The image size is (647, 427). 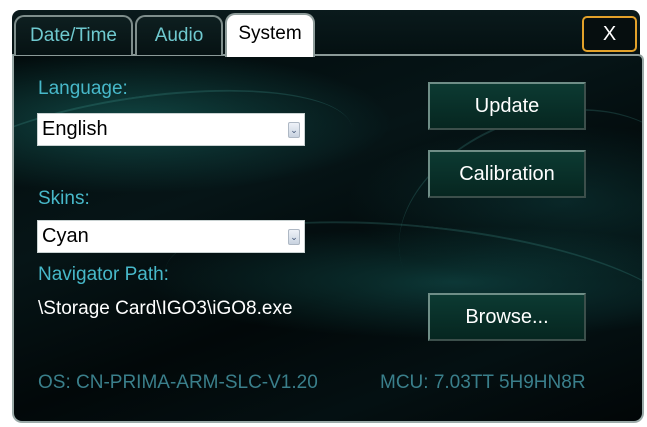 What do you see at coordinates (507, 106) in the screenshot?
I see `update-button: Update` at bounding box center [507, 106].